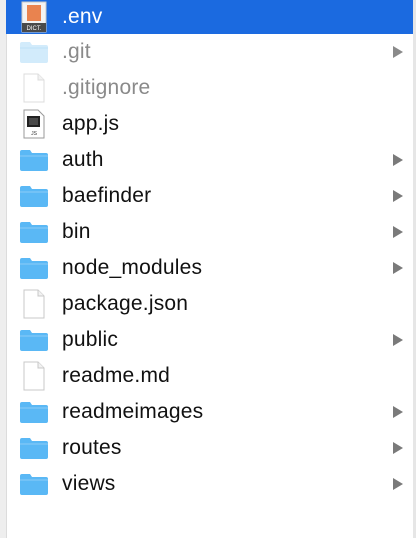 Image resolution: width=416 pixels, height=538 pixels. What do you see at coordinates (133, 411) in the screenshot?
I see `item-label: readmeimages` at bounding box center [133, 411].